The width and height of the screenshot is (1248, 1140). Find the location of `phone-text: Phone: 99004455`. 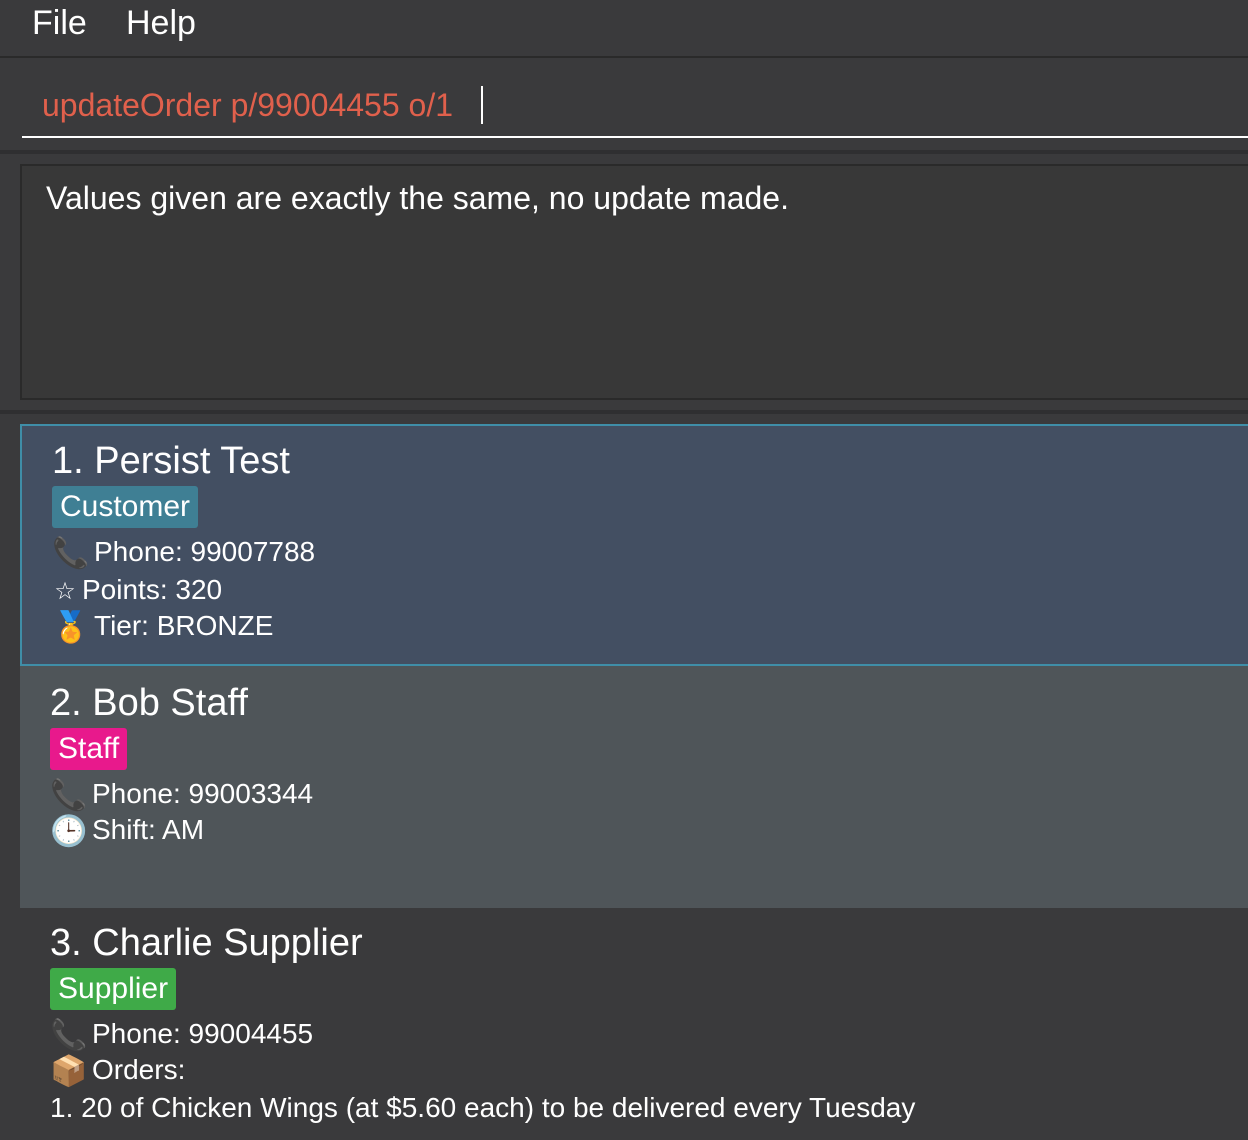

phone-text: Phone: 99004455 is located at coordinates (203, 1033).